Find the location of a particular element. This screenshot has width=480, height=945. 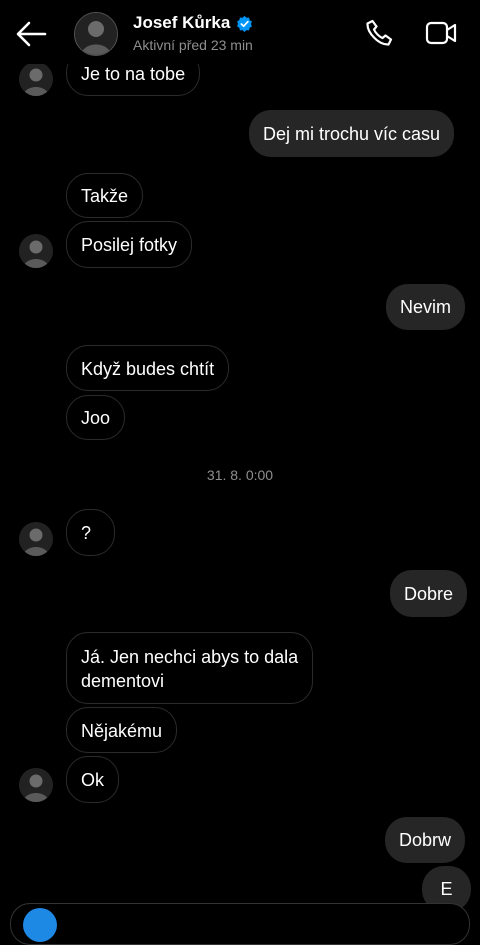

message-incoming: Joo is located at coordinates (96, 417).